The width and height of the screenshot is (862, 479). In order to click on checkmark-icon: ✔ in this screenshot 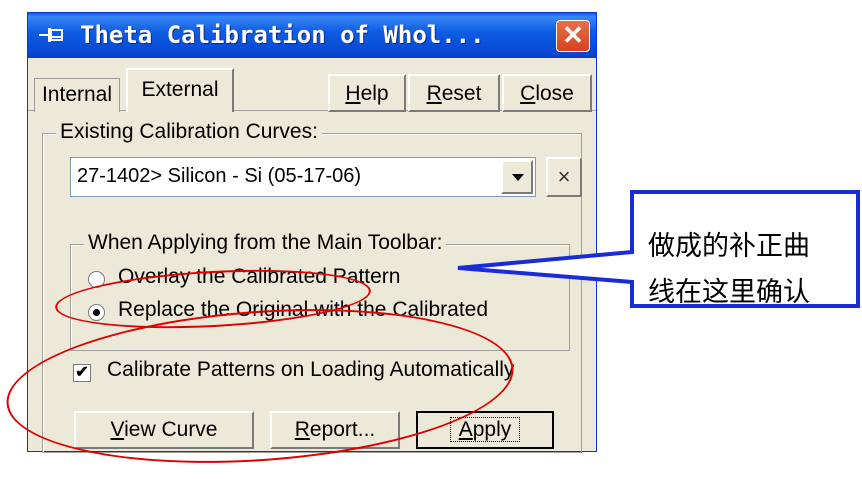, I will do `click(82, 373)`.